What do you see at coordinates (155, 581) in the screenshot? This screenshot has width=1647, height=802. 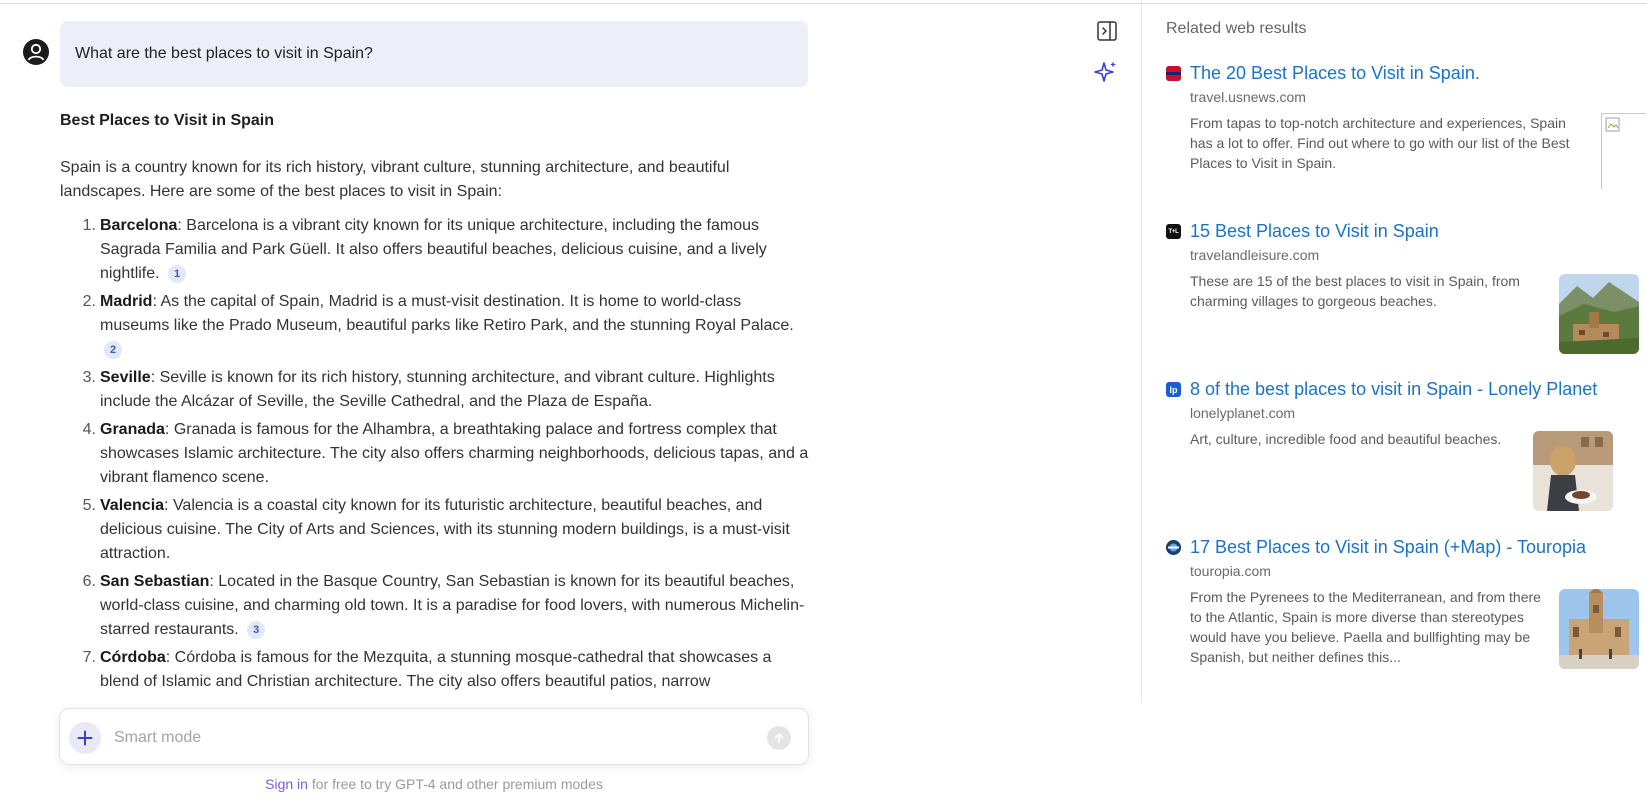 I see `place-name: San Sebastian` at bounding box center [155, 581].